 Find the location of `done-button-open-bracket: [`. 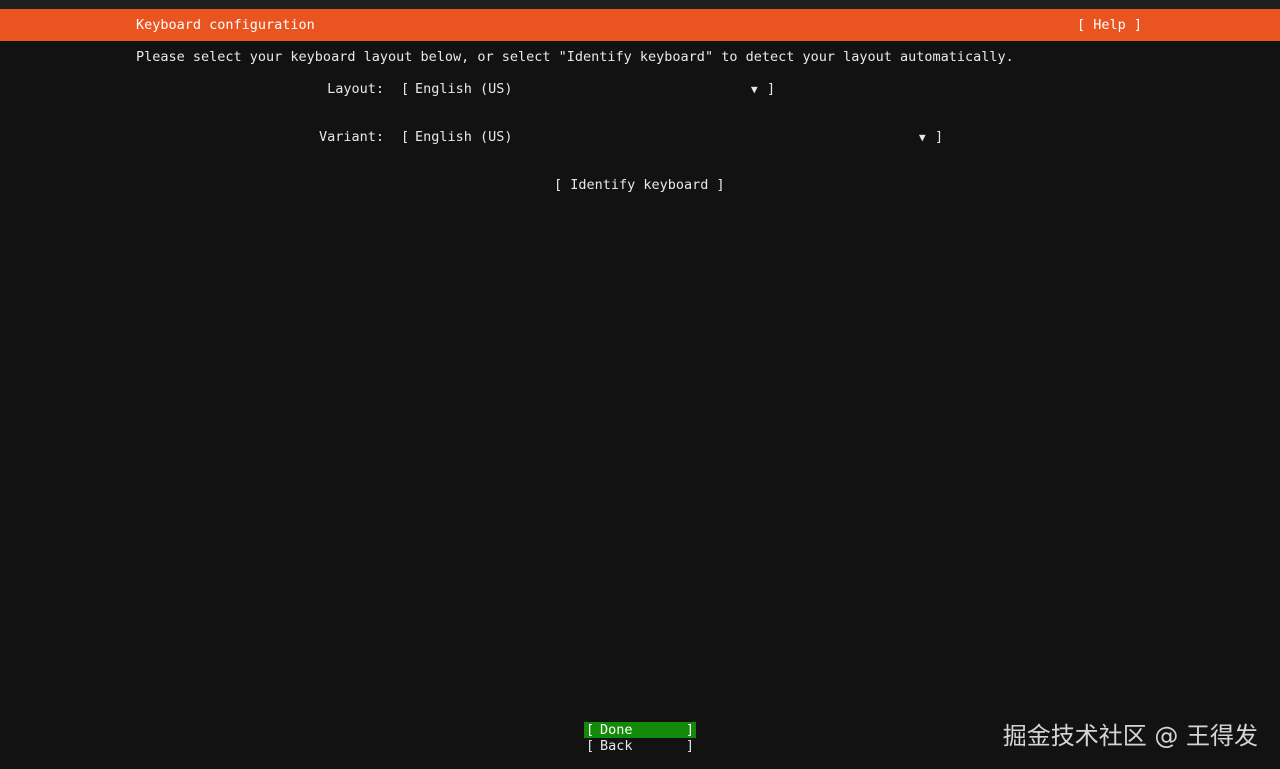

done-button-open-bracket: [ is located at coordinates (590, 730).